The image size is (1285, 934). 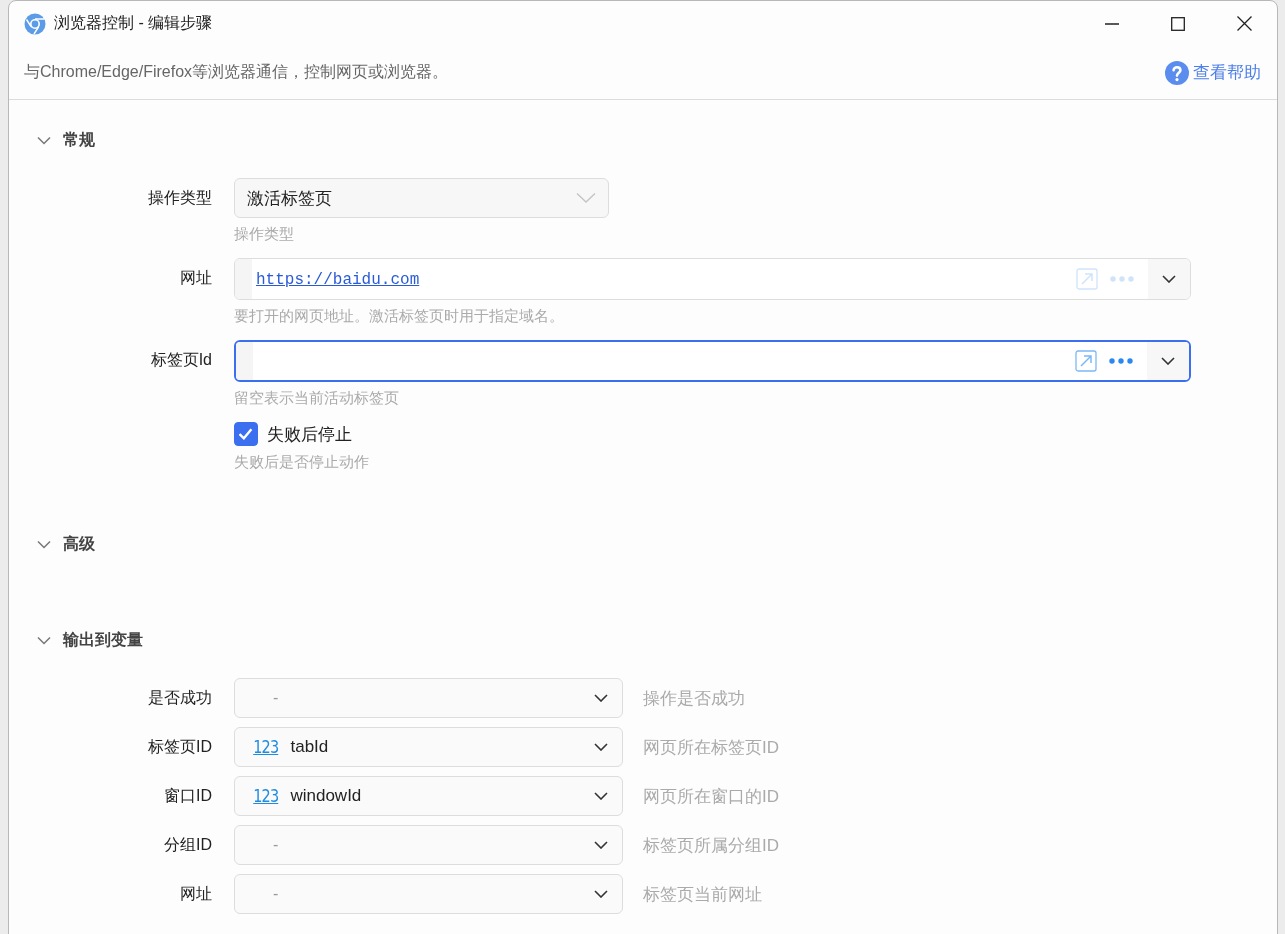 What do you see at coordinates (179, 698) in the screenshot?
I see `field-label: 是否成功` at bounding box center [179, 698].